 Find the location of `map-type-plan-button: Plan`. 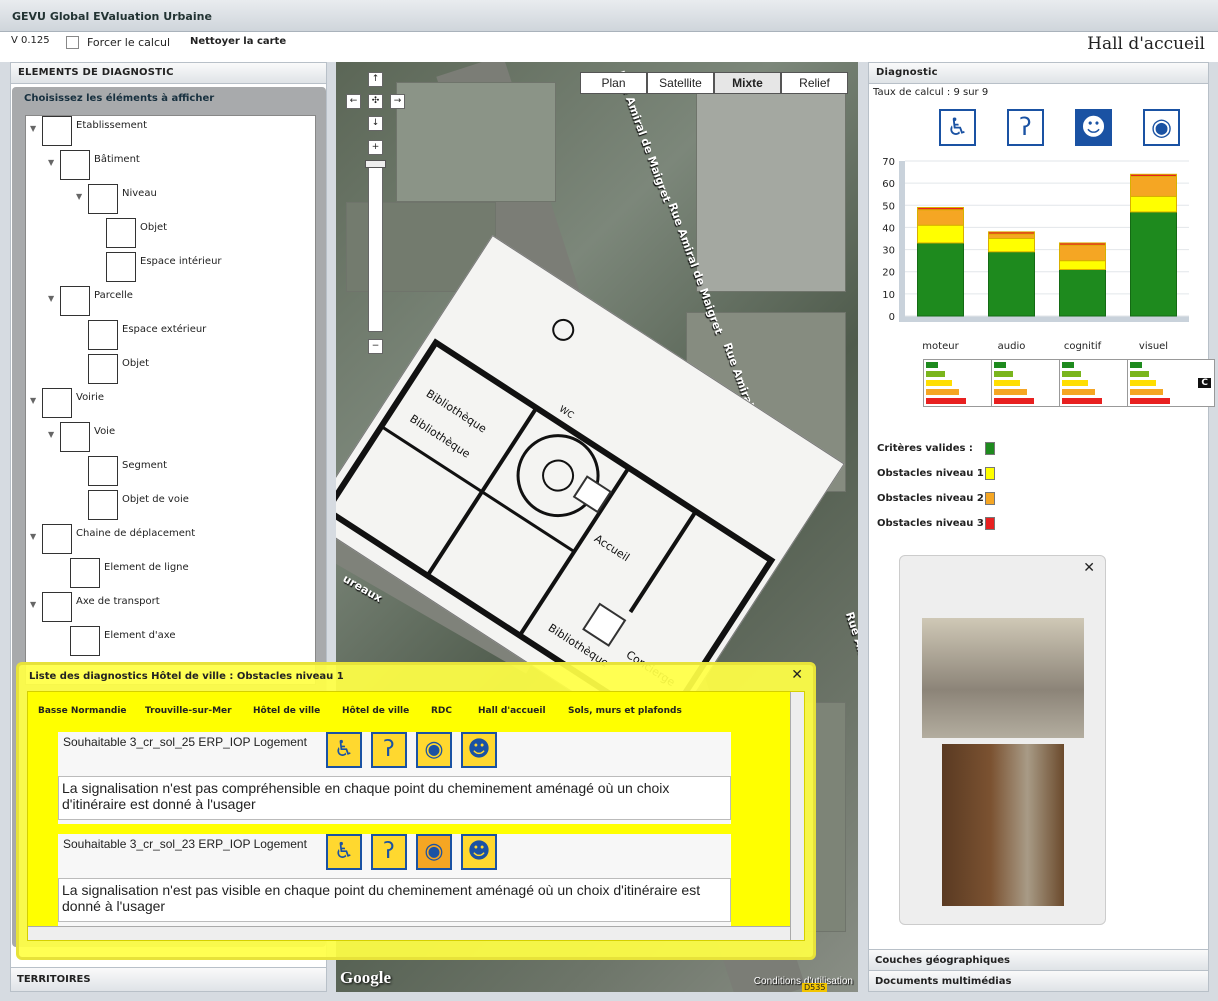

map-type-plan-button: Plan is located at coordinates (613, 83).